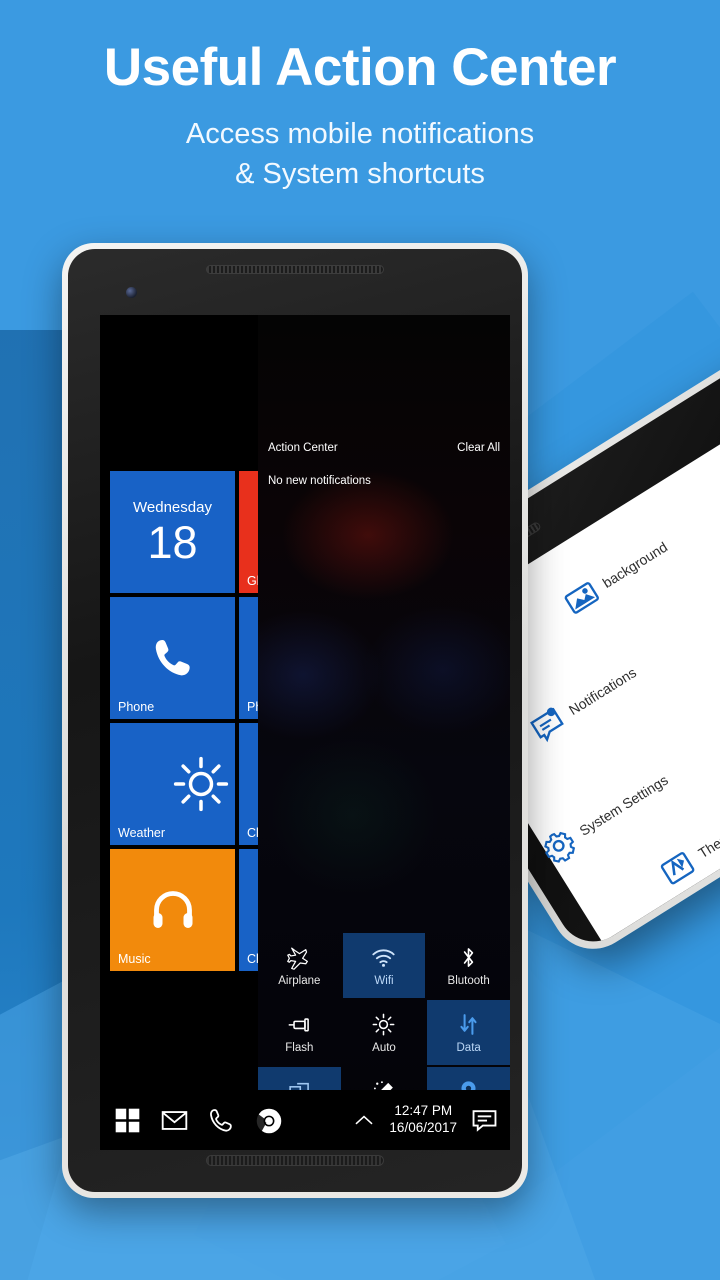  I want to click on action-center-header: Action Center Clear All, so click(384, 448).